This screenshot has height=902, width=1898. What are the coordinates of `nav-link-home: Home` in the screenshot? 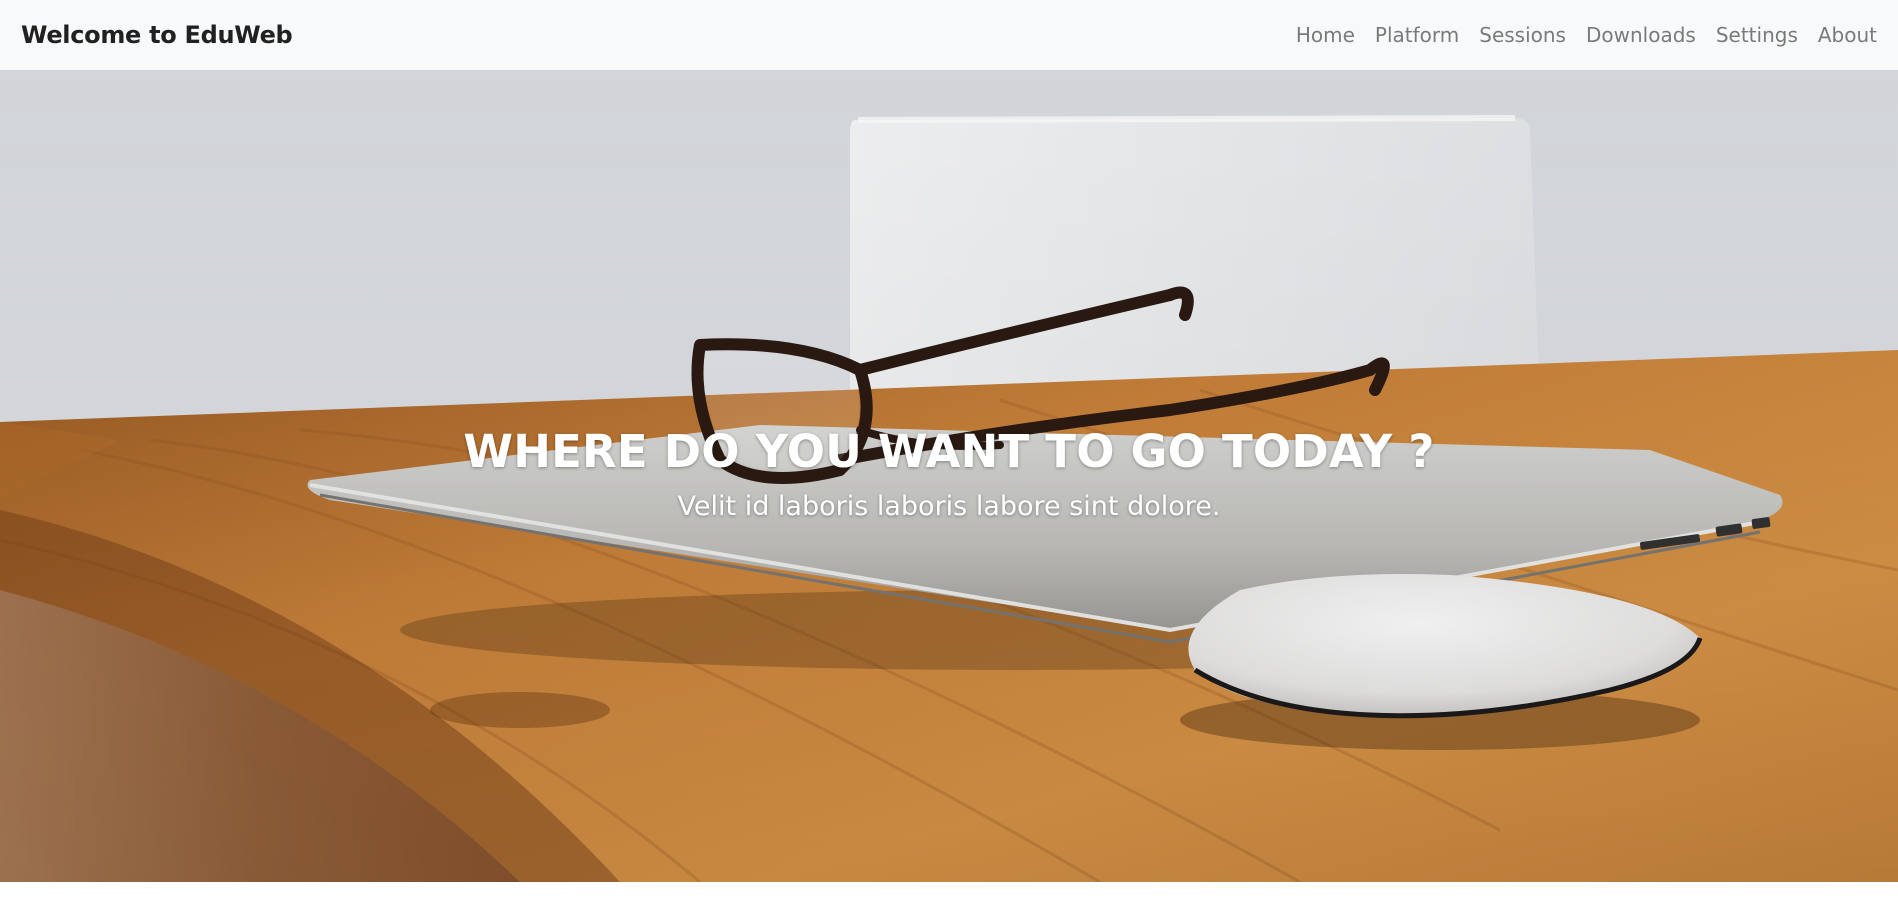 It's located at (1325, 35).